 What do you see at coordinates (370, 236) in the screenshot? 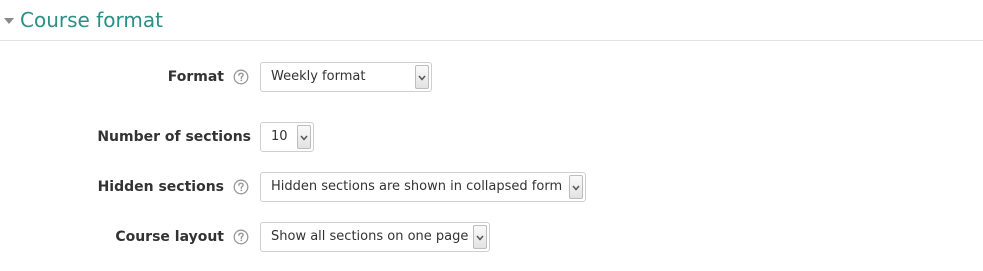
I see `course-layout-select-value: Show all sections on one page` at bounding box center [370, 236].